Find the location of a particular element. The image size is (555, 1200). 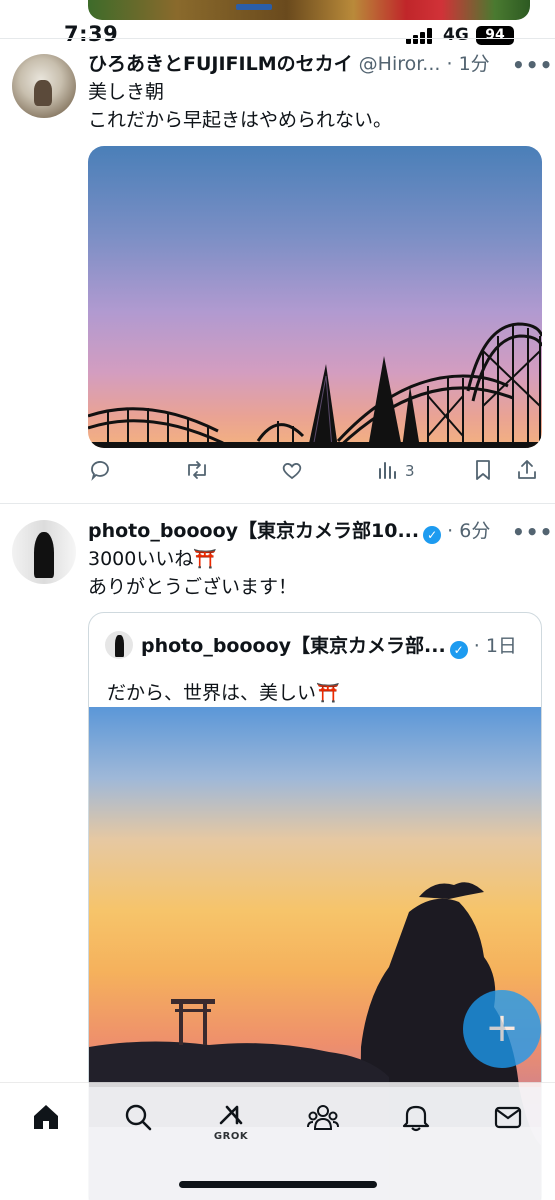

tweet-text-line: 美しき朝 is located at coordinates (126, 92).